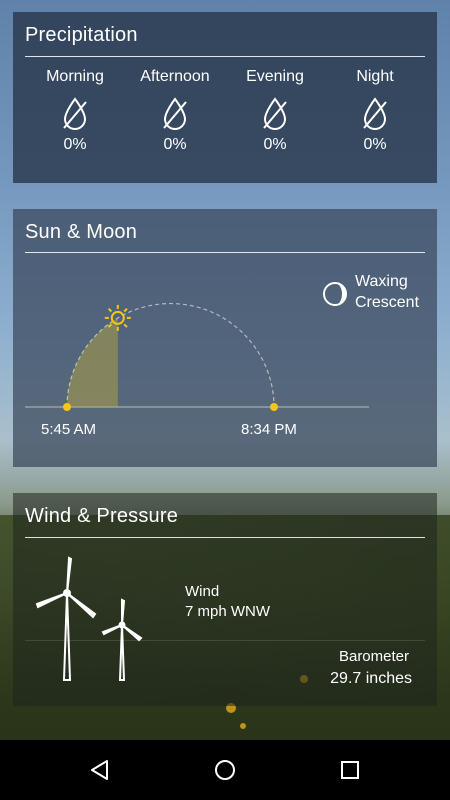 This screenshot has height=800, width=450. I want to click on wind-pressure-divider, so click(225, 537).